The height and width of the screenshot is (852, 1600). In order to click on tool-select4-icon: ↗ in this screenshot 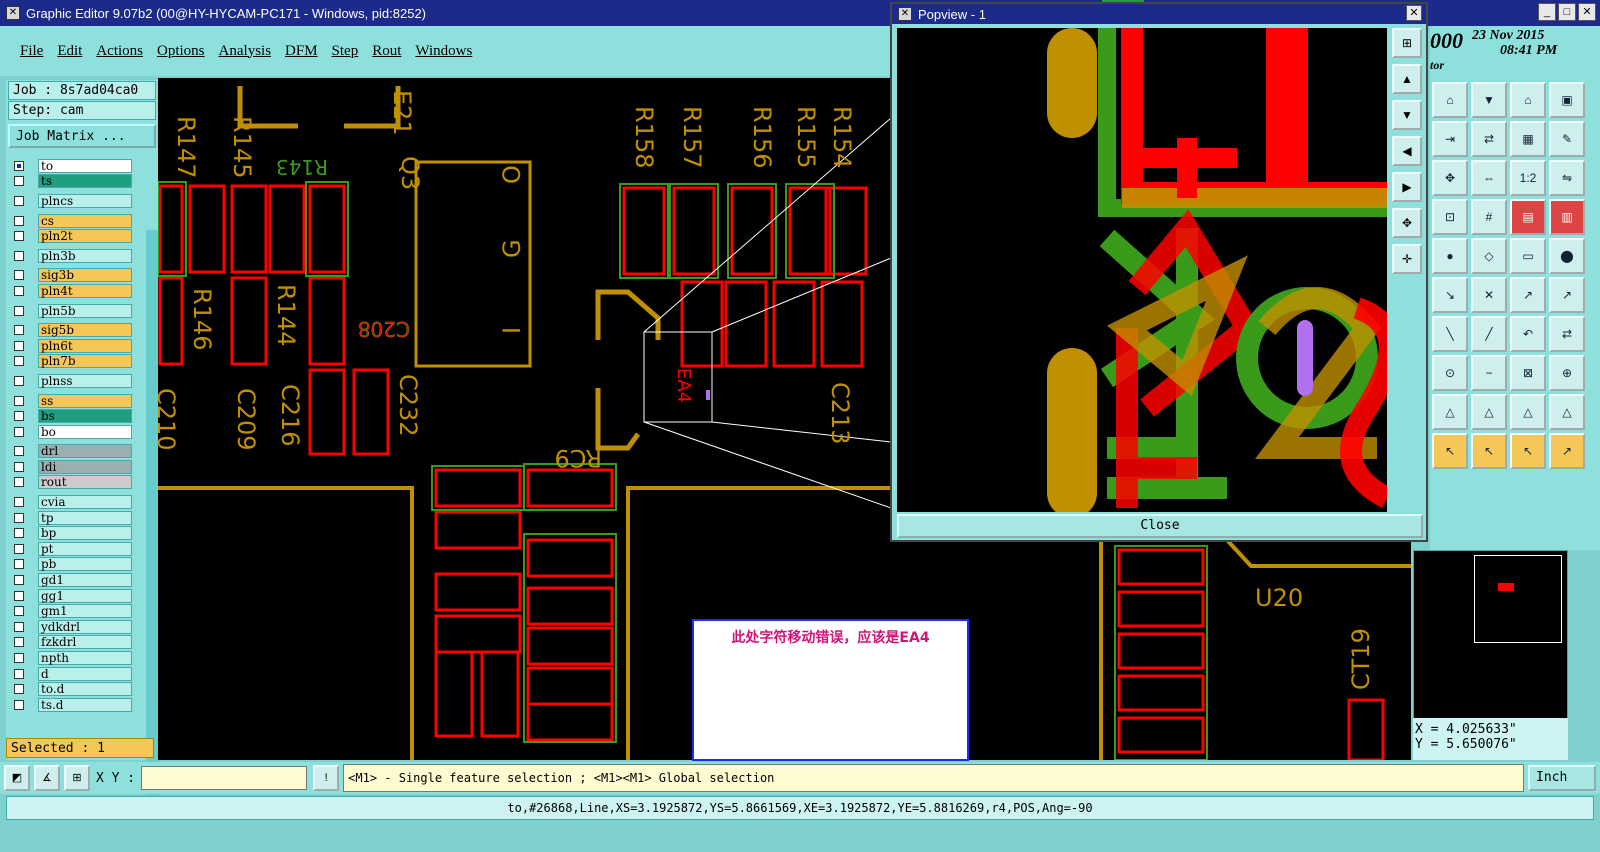, I will do `click(1567, 451)`.